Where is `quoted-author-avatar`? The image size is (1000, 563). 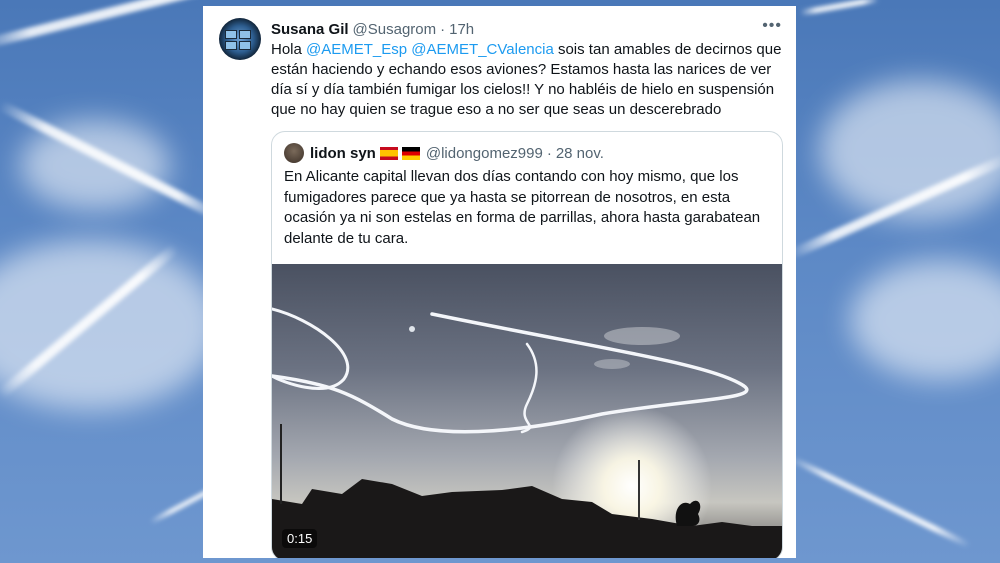 quoted-author-avatar is located at coordinates (294, 153).